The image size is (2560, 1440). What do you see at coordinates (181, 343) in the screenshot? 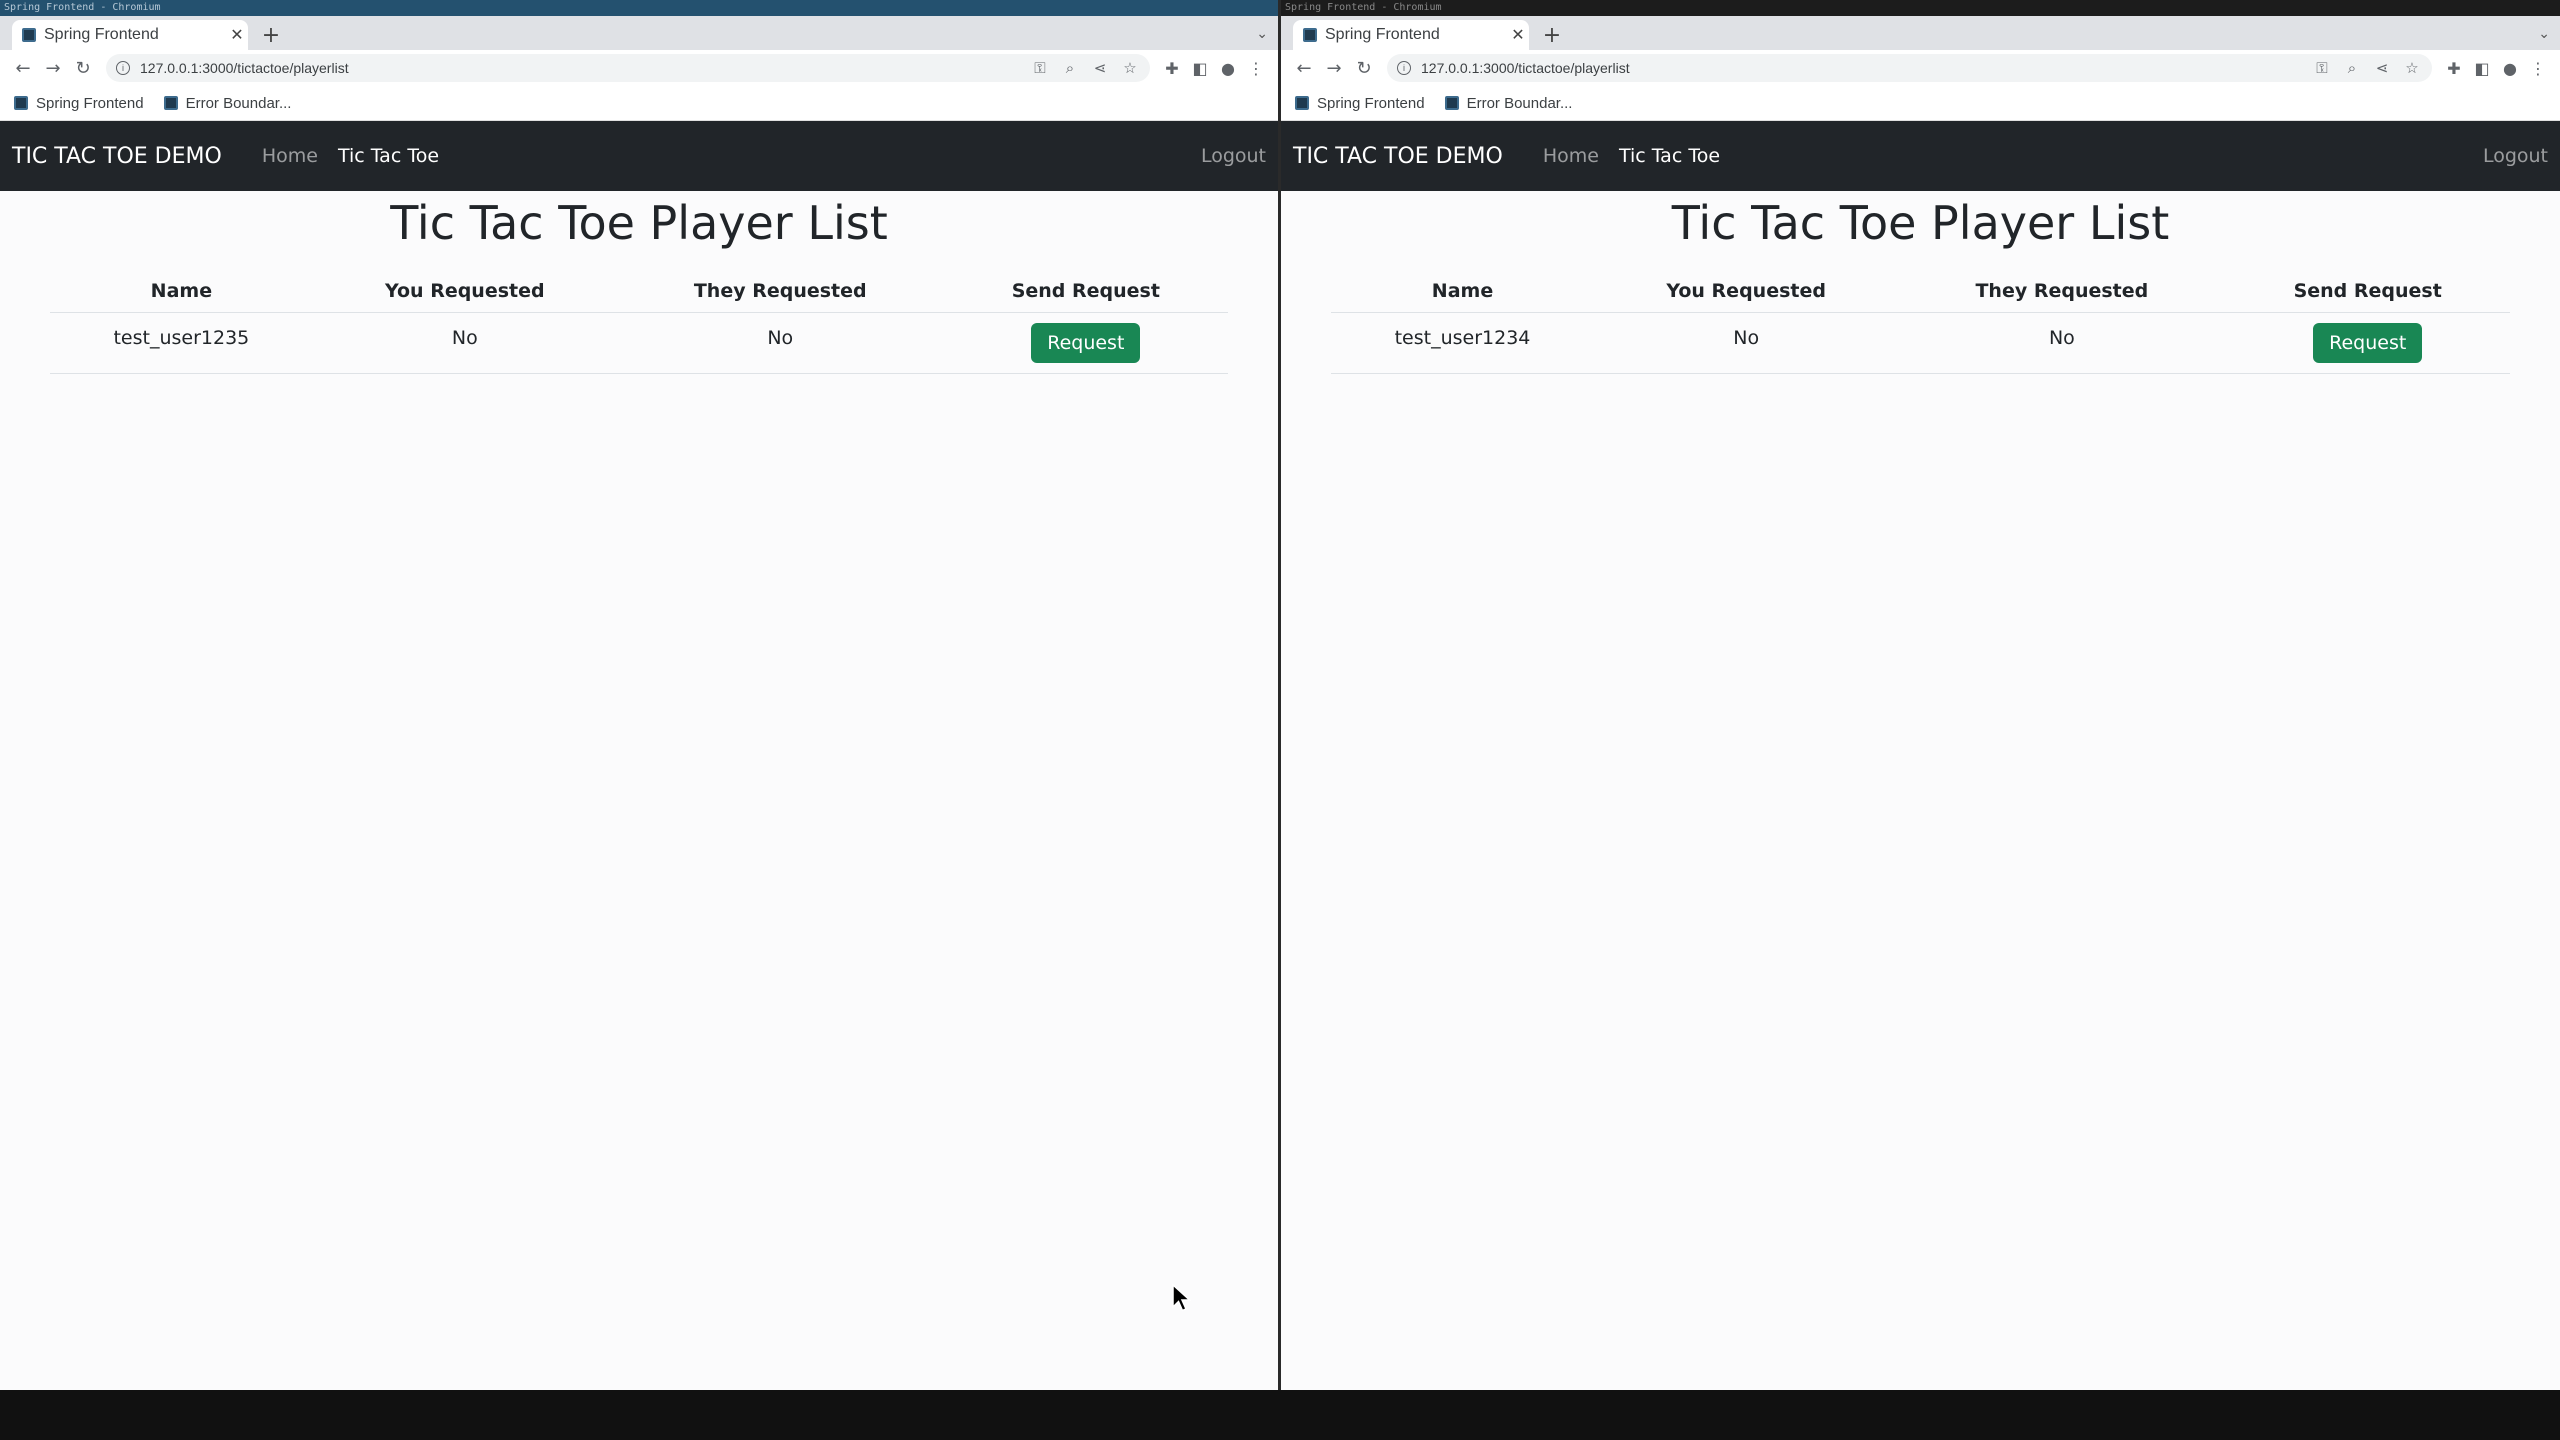
I see `player-name: test_user1235` at bounding box center [181, 343].